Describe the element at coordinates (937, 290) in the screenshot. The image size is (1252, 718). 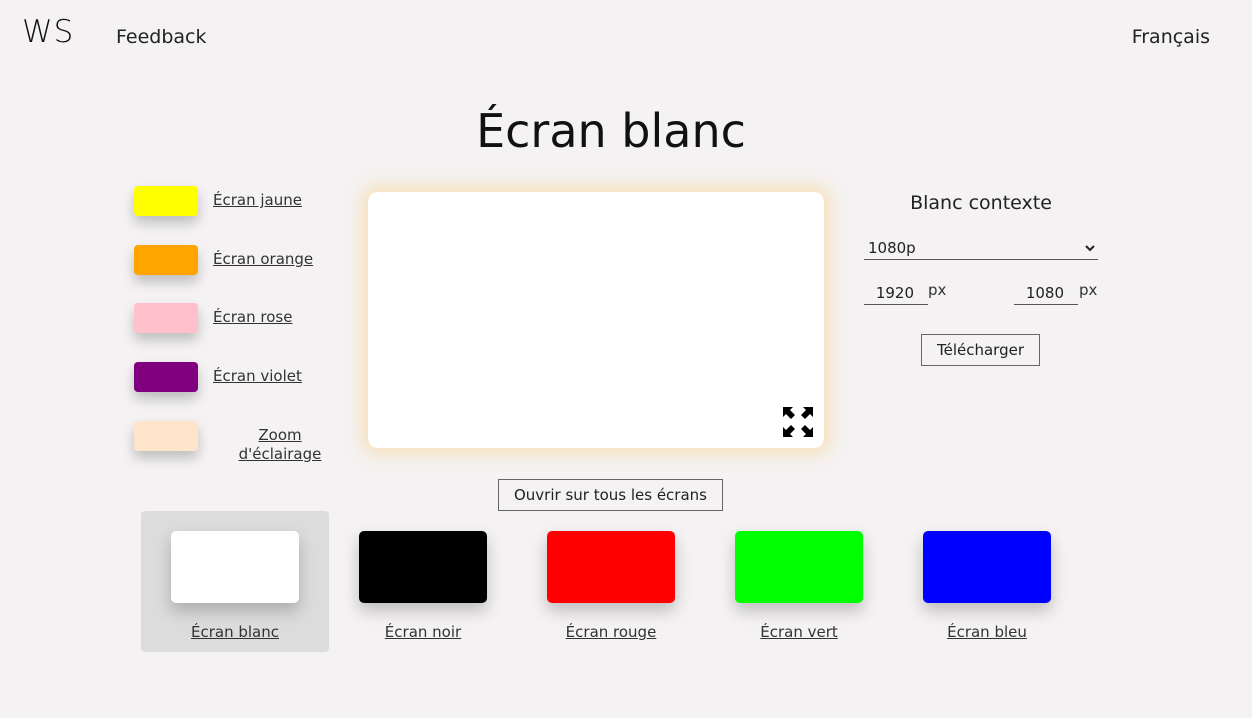
I see `width-unit: px` at that location.